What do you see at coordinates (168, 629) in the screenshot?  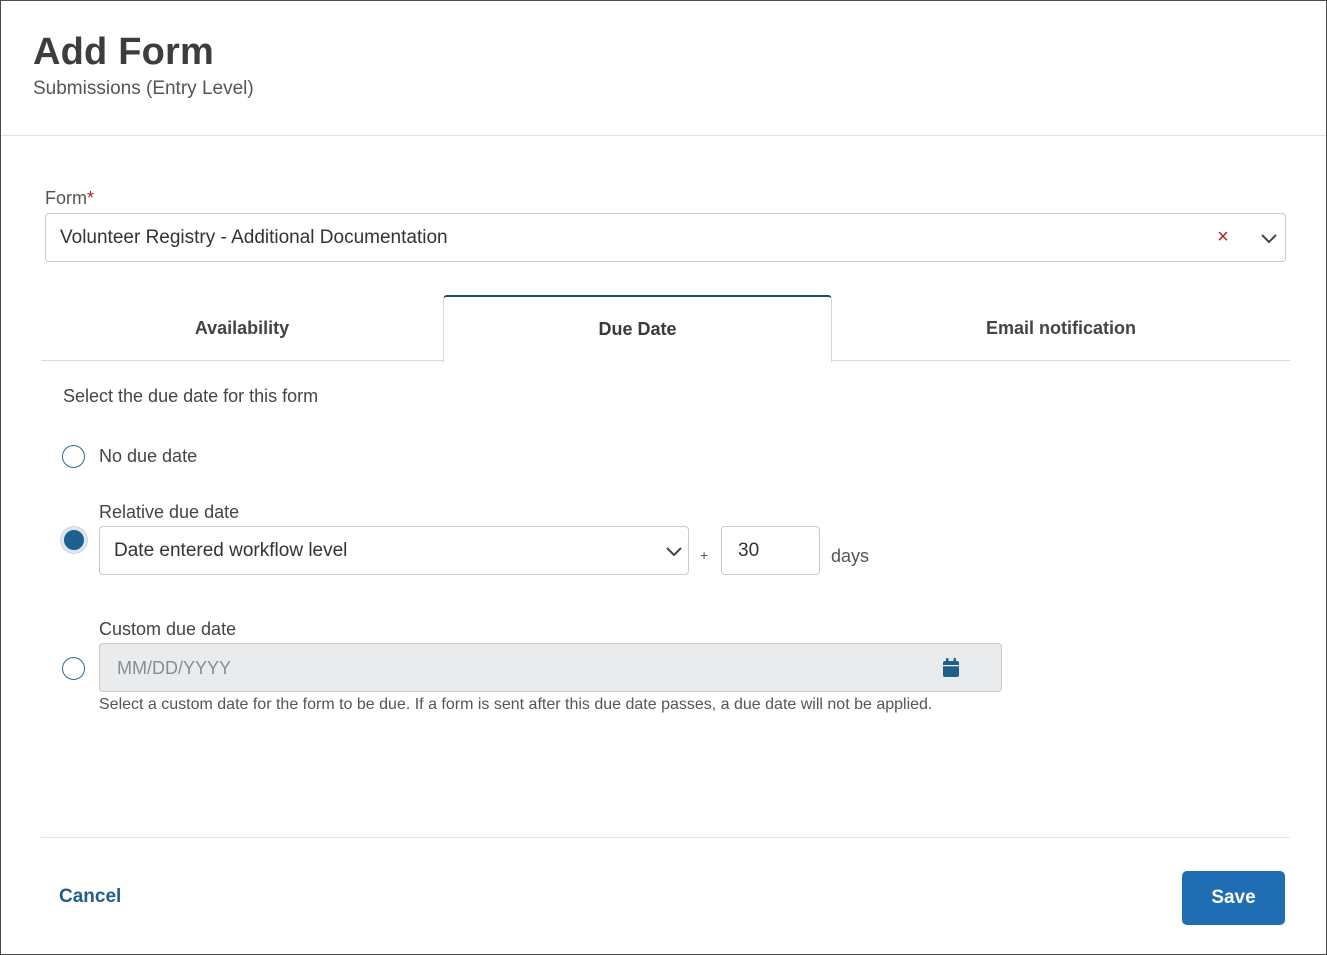 I see `custom-due-date-label: Custom due date` at bounding box center [168, 629].